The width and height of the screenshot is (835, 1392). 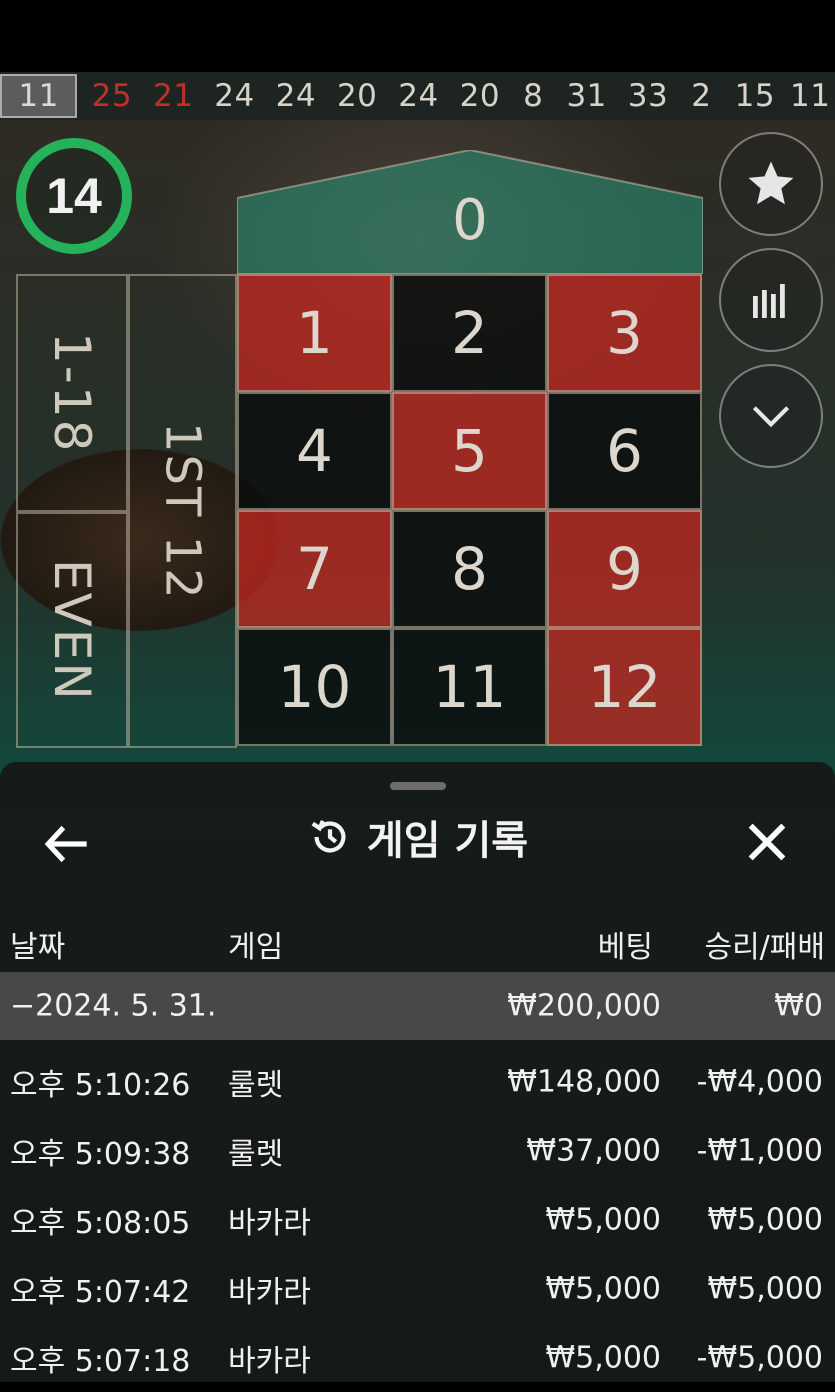 What do you see at coordinates (469, 333) in the screenshot?
I see `bet-spot-2: 2` at bounding box center [469, 333].